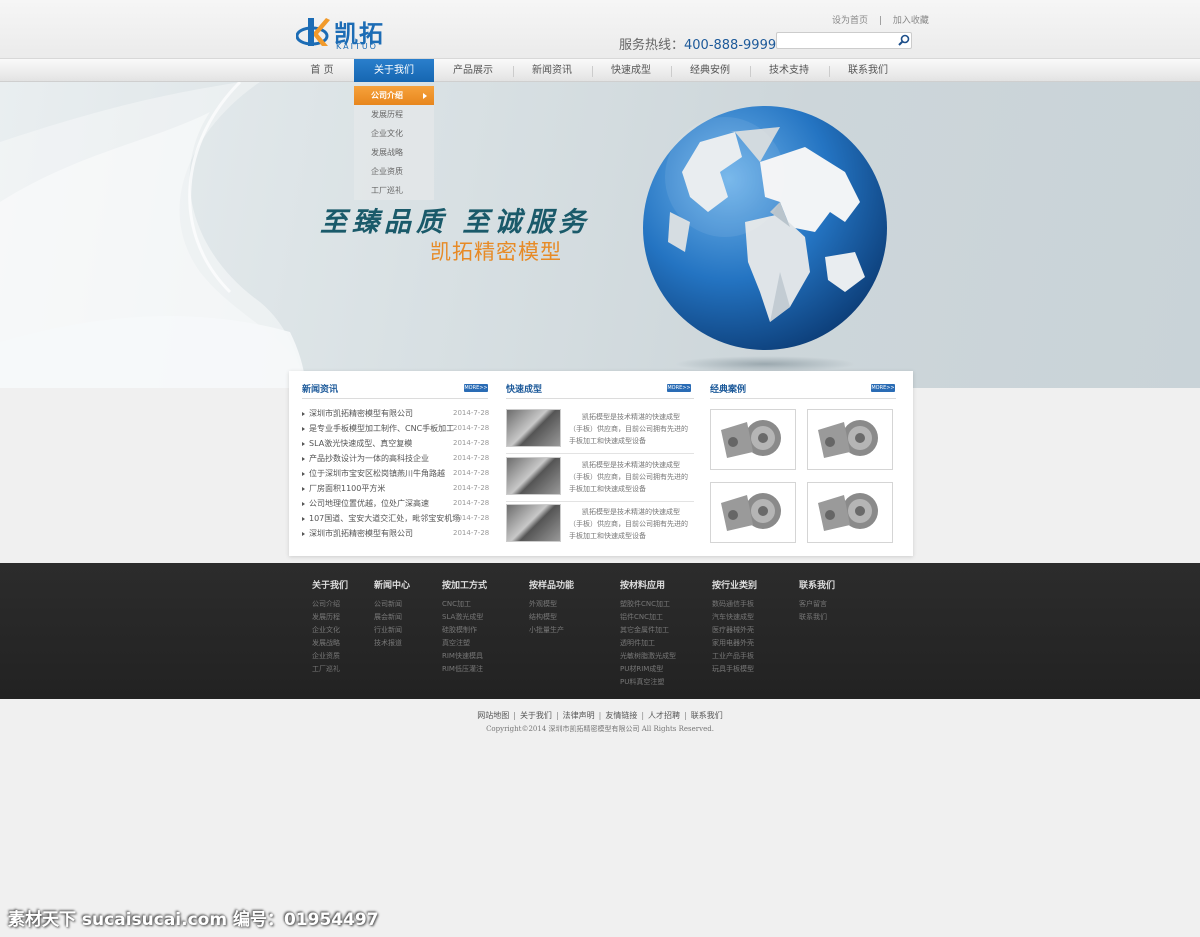 This screenshot has width=1200, height=937. I want to click on footer-link: SLA激光成型, so click(464, 617).